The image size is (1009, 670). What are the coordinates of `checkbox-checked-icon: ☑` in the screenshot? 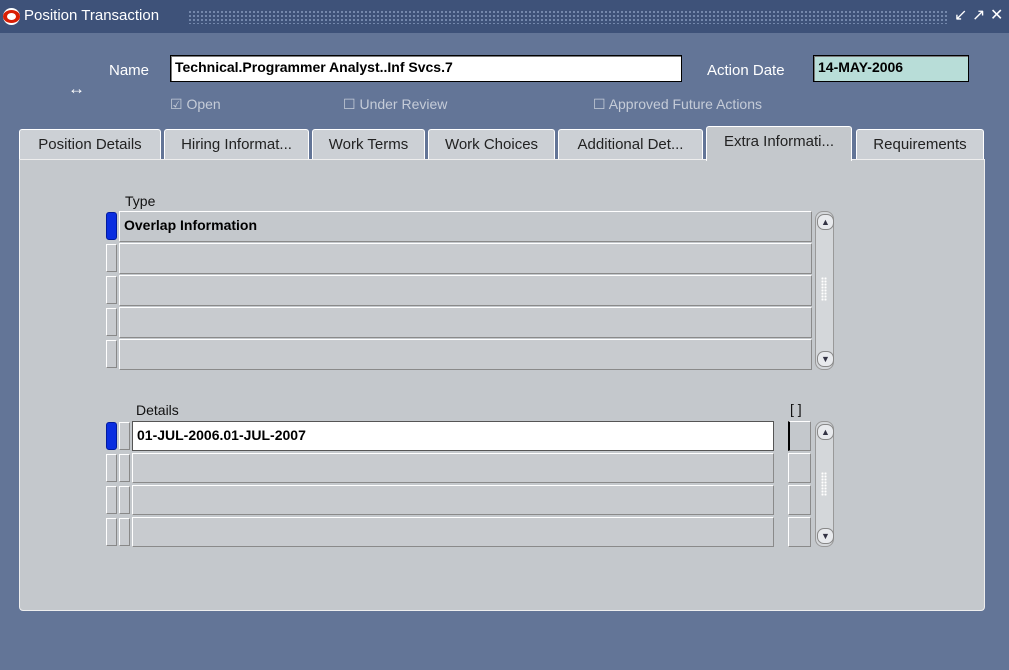 It's located at (176, 104).